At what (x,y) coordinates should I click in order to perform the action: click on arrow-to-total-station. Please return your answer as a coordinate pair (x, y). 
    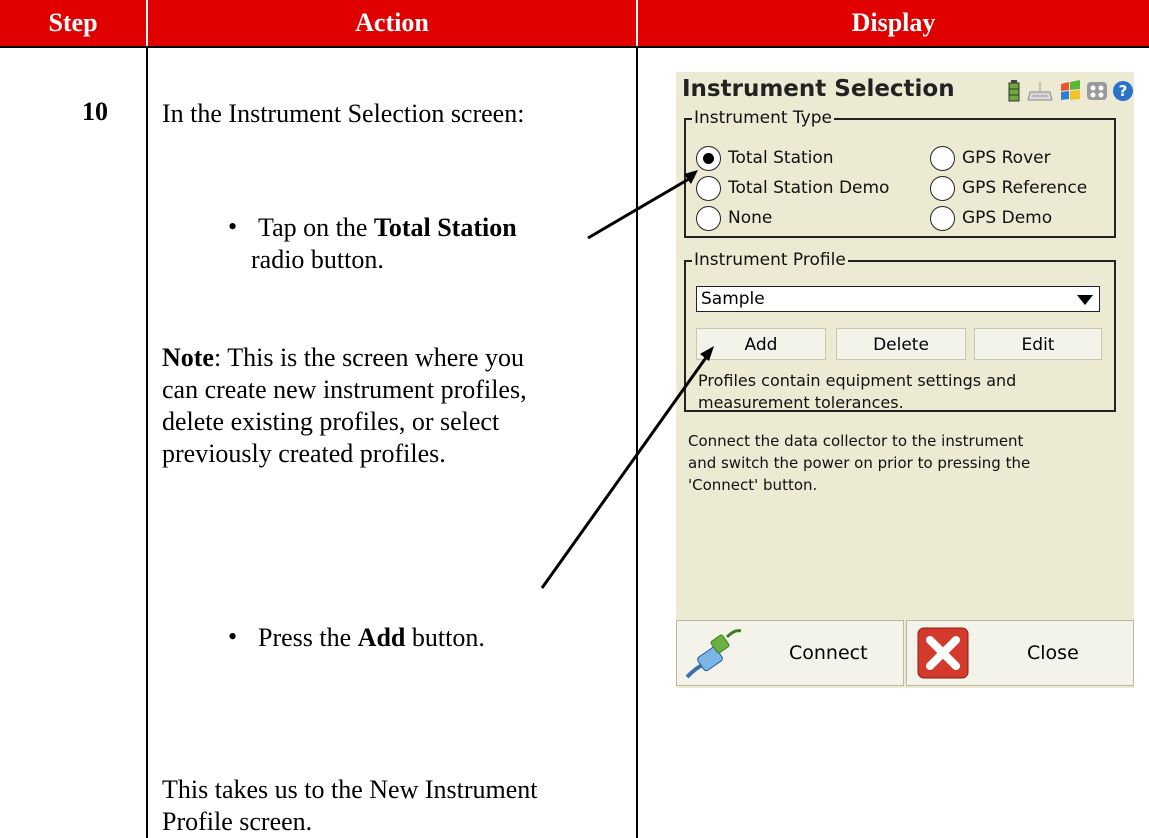
    Looking at the image, I should click on (642, 205).